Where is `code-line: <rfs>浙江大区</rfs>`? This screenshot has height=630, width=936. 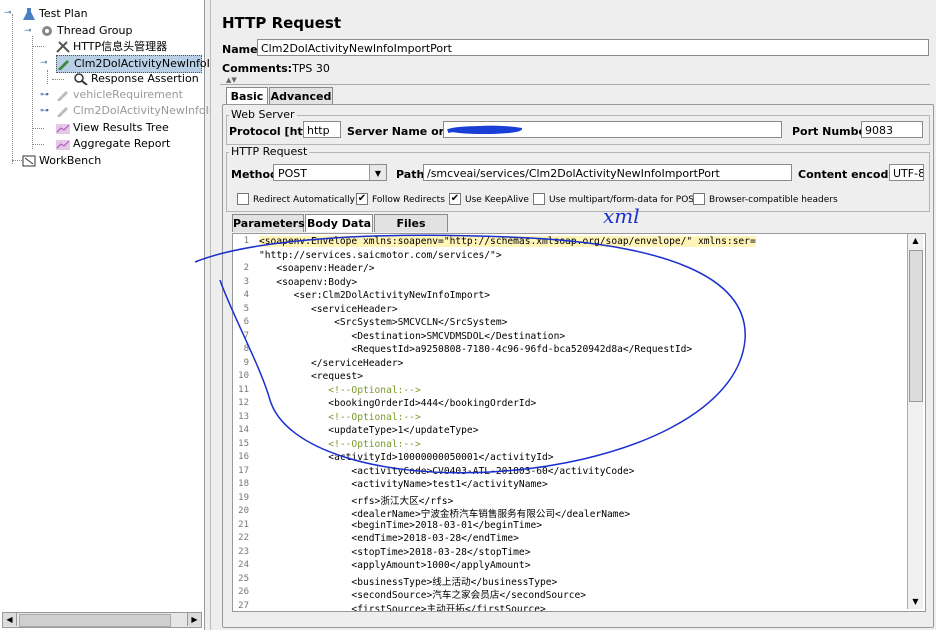
code-line: <rfs>浙江大区</rfs> is located at coordinates (356, 501).